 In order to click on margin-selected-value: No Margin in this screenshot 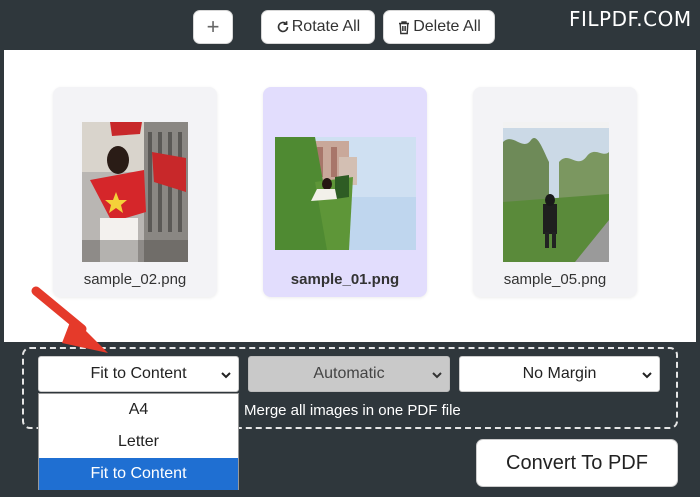, I will do `click(559, 373)`.